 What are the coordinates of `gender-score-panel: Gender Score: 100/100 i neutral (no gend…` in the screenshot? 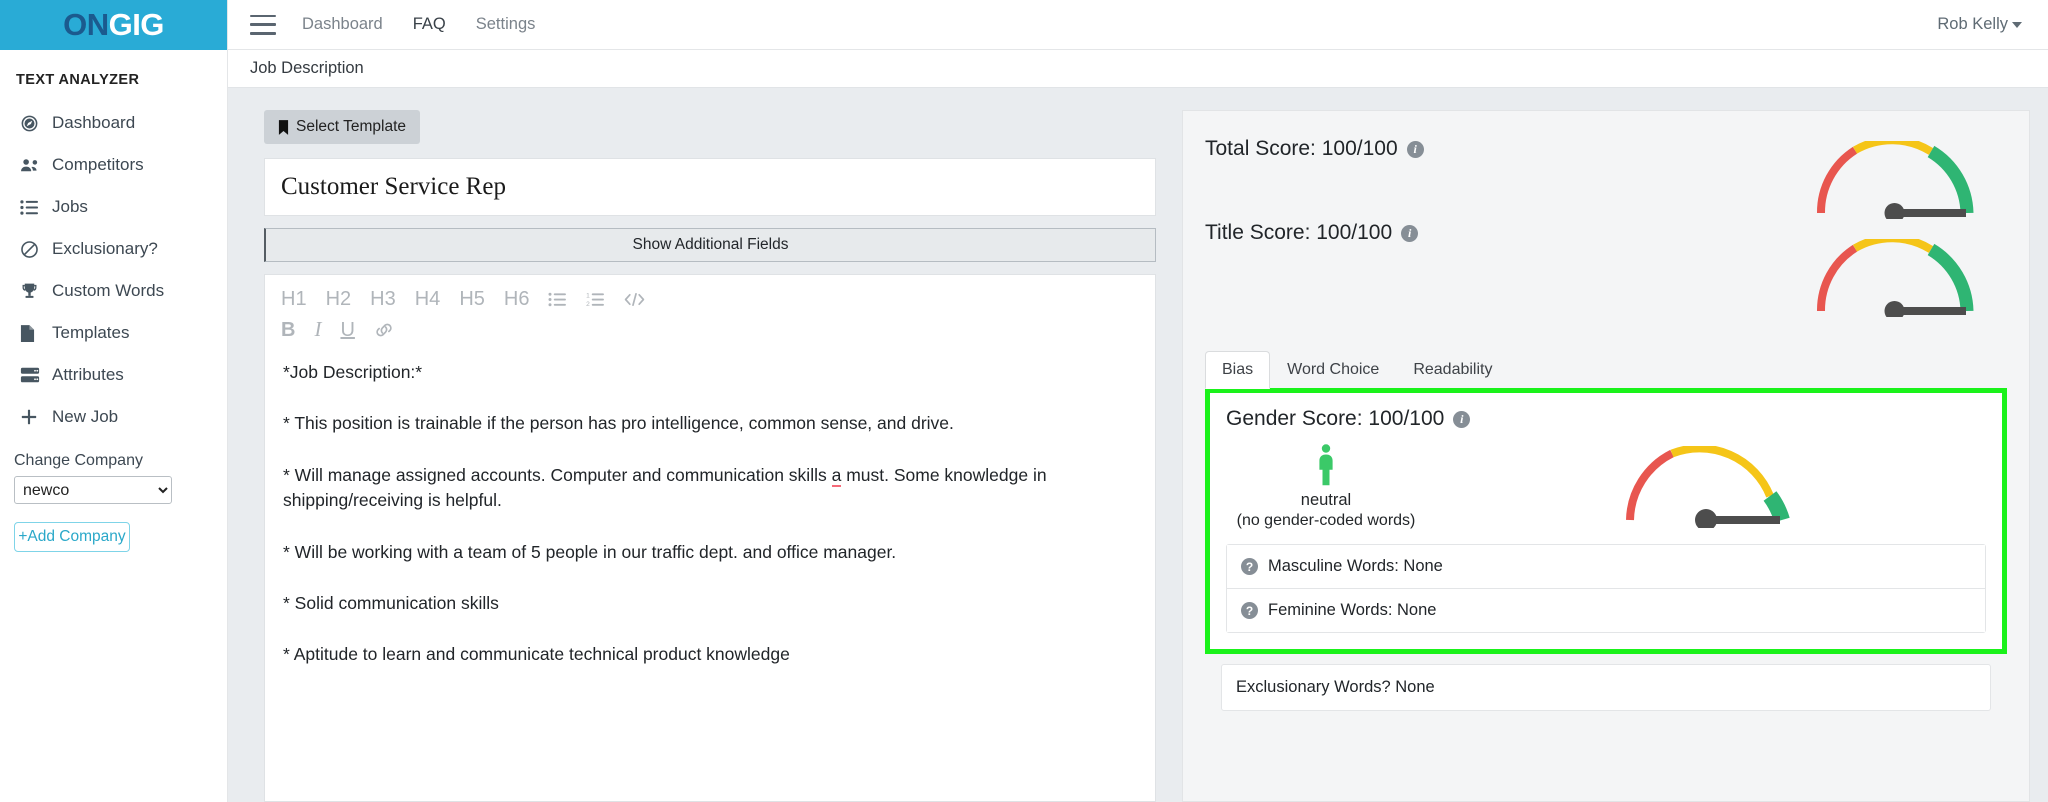 It's located at (1606, 521).